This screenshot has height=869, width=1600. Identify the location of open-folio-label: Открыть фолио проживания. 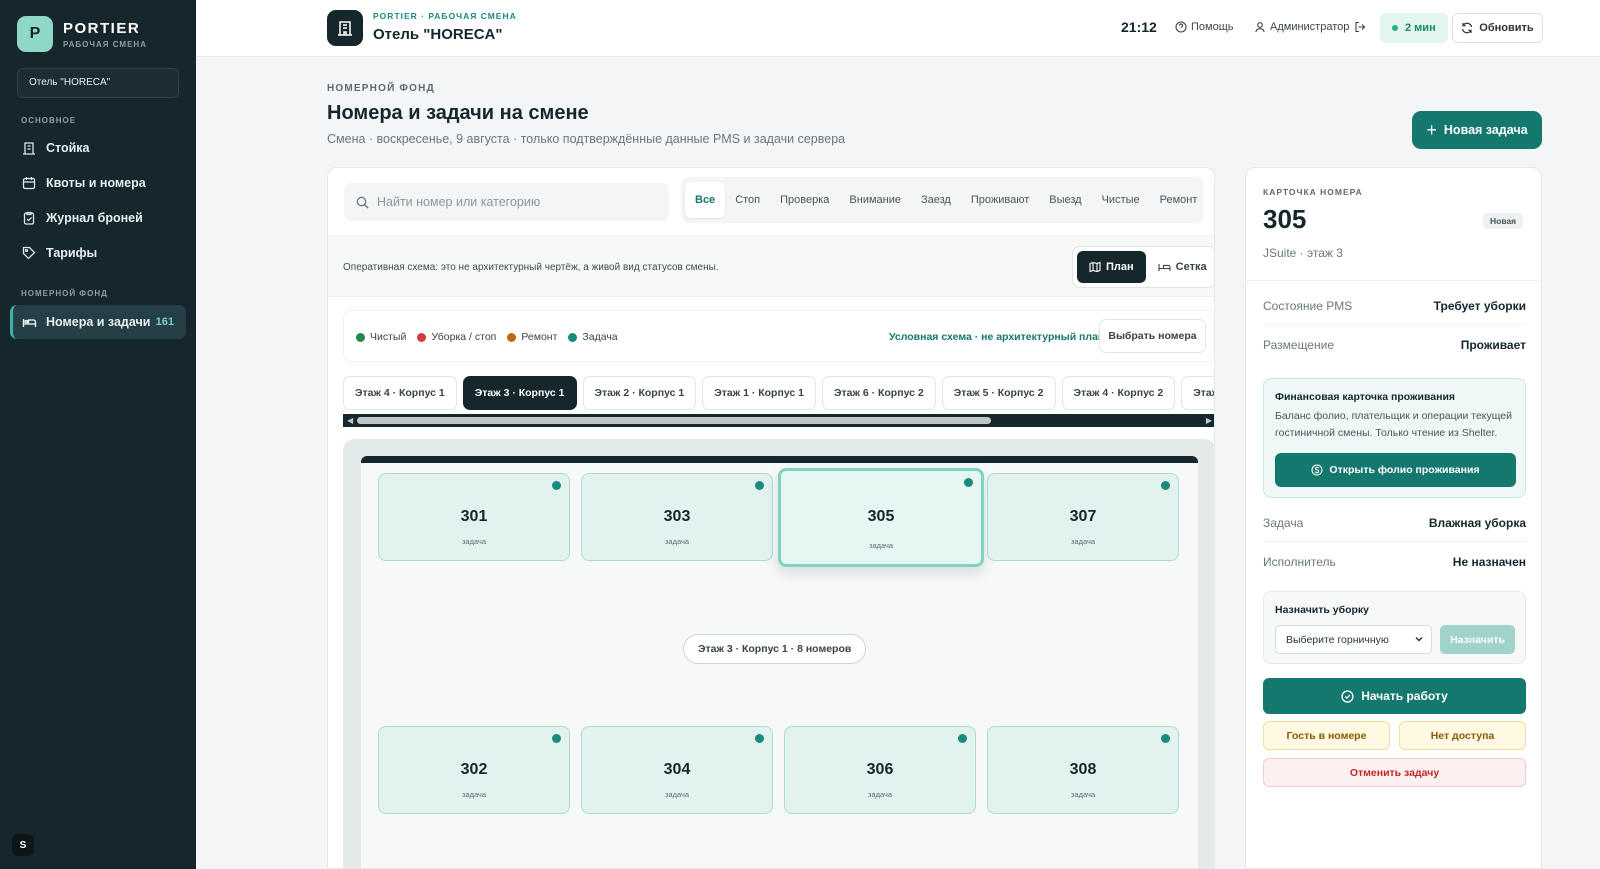
(1404, 470).